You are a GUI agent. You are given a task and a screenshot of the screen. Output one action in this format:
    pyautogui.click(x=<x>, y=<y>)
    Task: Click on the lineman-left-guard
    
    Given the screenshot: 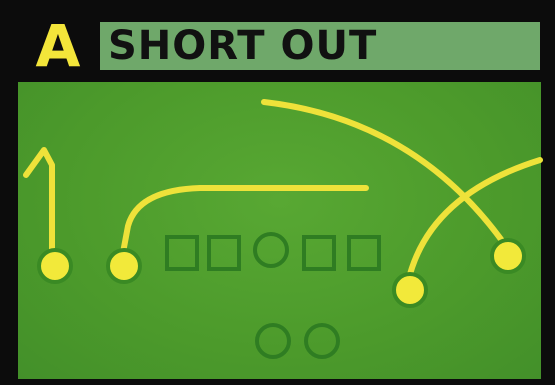 What is the action you would take?
    pyautogui.click(x=224, y=253)
    